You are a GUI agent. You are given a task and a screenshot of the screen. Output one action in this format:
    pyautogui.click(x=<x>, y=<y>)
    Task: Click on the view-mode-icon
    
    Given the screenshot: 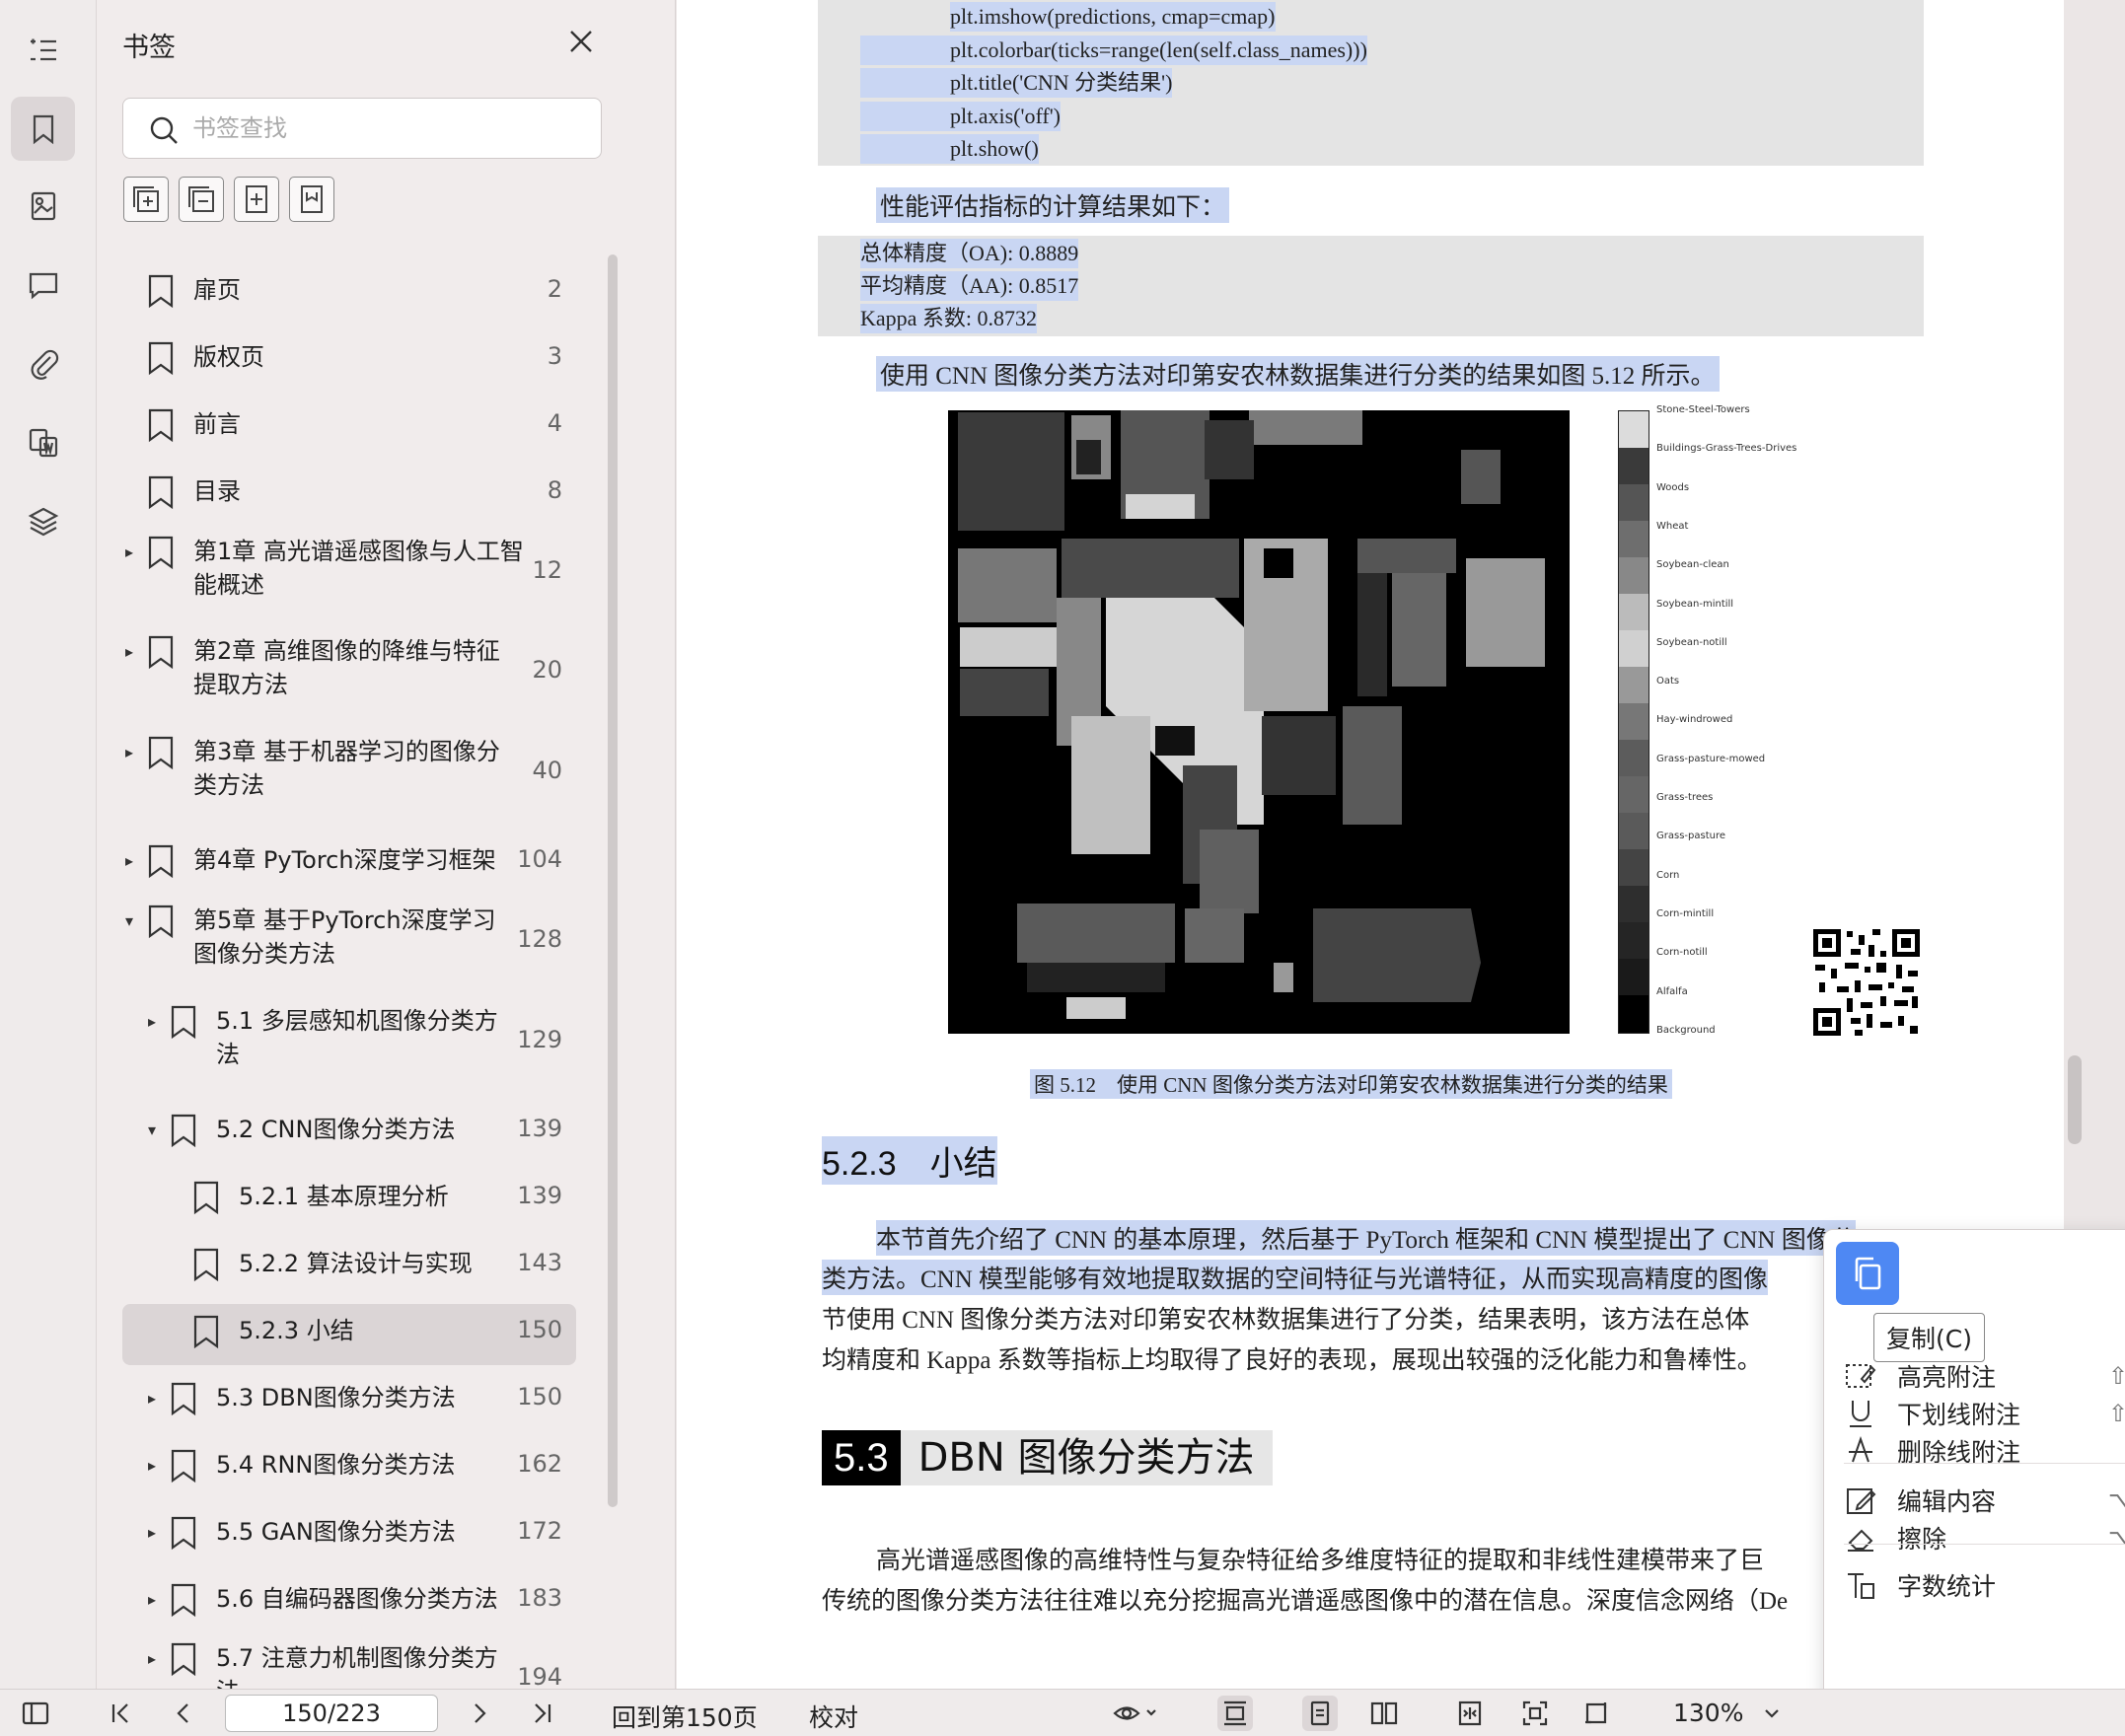 What is the action you would take?
    pyautogui.click(x=1136, y=1713)
    